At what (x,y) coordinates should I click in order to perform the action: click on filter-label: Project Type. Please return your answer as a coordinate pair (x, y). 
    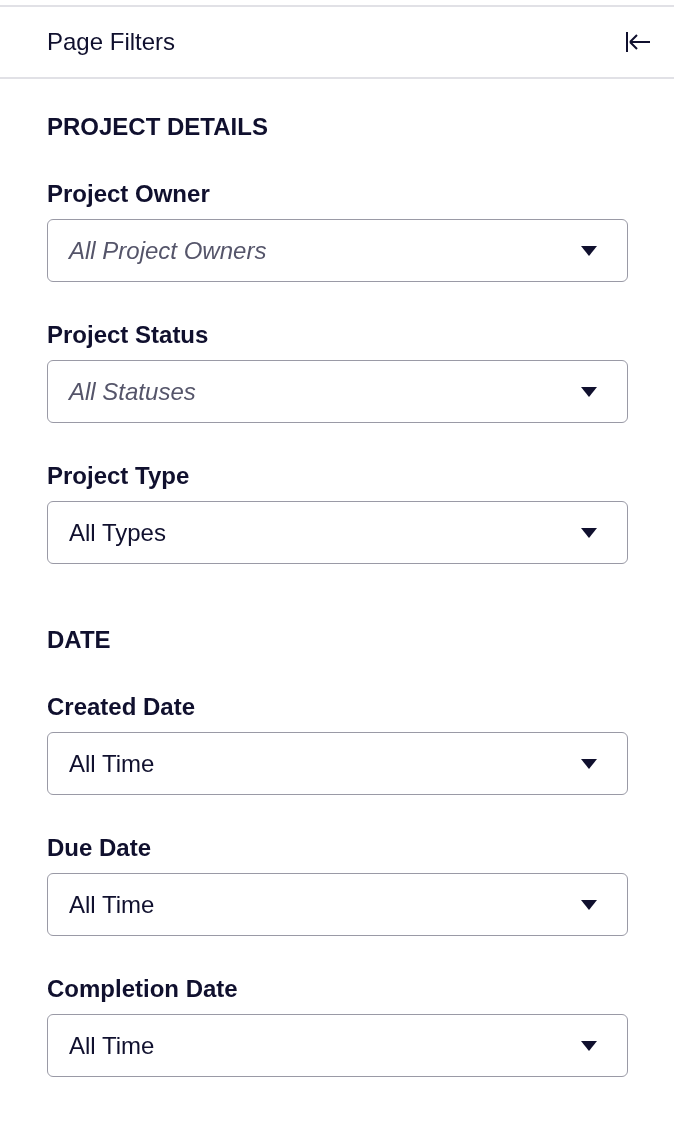
    Looking at the image, I should click on (119, 476).